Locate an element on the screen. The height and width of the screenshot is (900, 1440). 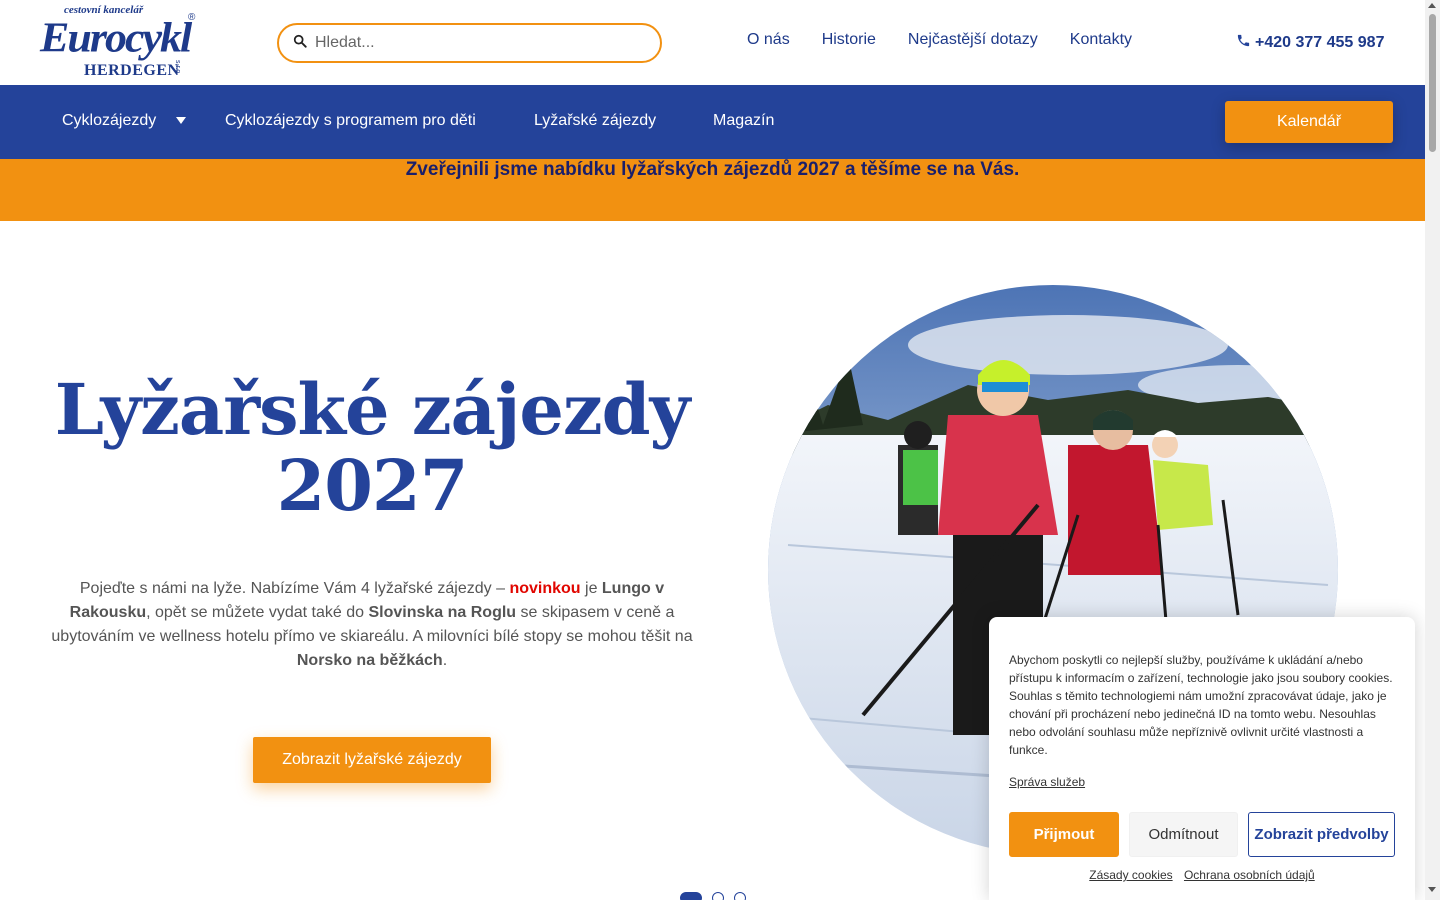
slider-dots is located at coordinates (713, 896).